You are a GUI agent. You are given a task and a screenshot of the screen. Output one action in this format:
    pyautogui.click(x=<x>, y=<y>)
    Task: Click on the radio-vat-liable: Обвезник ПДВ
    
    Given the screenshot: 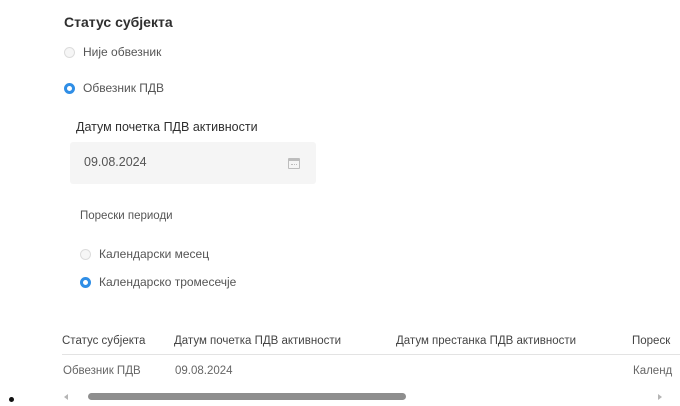 What is the action you would take?
    pyautogui.click(x=114, y=88)
    